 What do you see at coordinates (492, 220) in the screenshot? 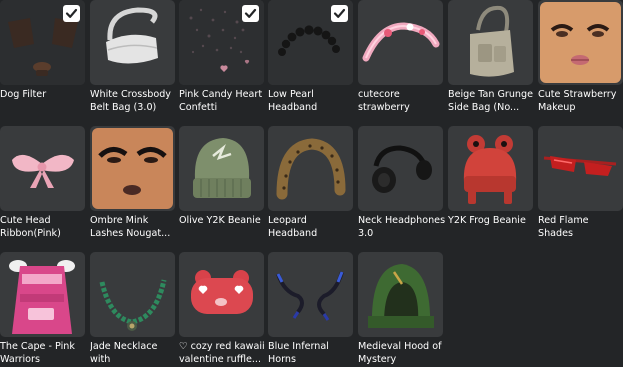
I see `item-name: Y2K Frog Beanie` at bounding box center [492, 220].